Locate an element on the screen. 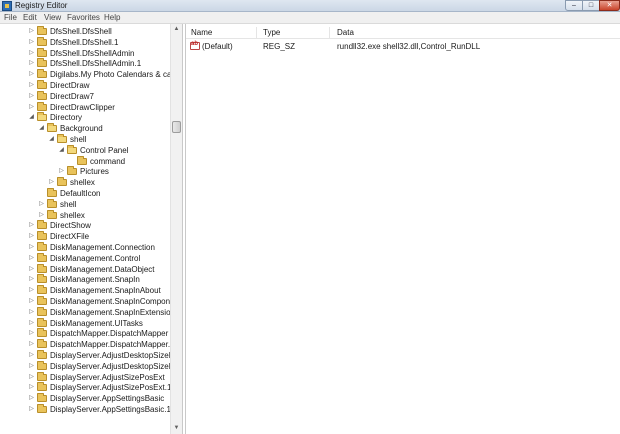 This screenshot has height=434, width=620. tree-item: ▷ DispatchMapper.DispatchMapper is located at coordinates (85, 333).